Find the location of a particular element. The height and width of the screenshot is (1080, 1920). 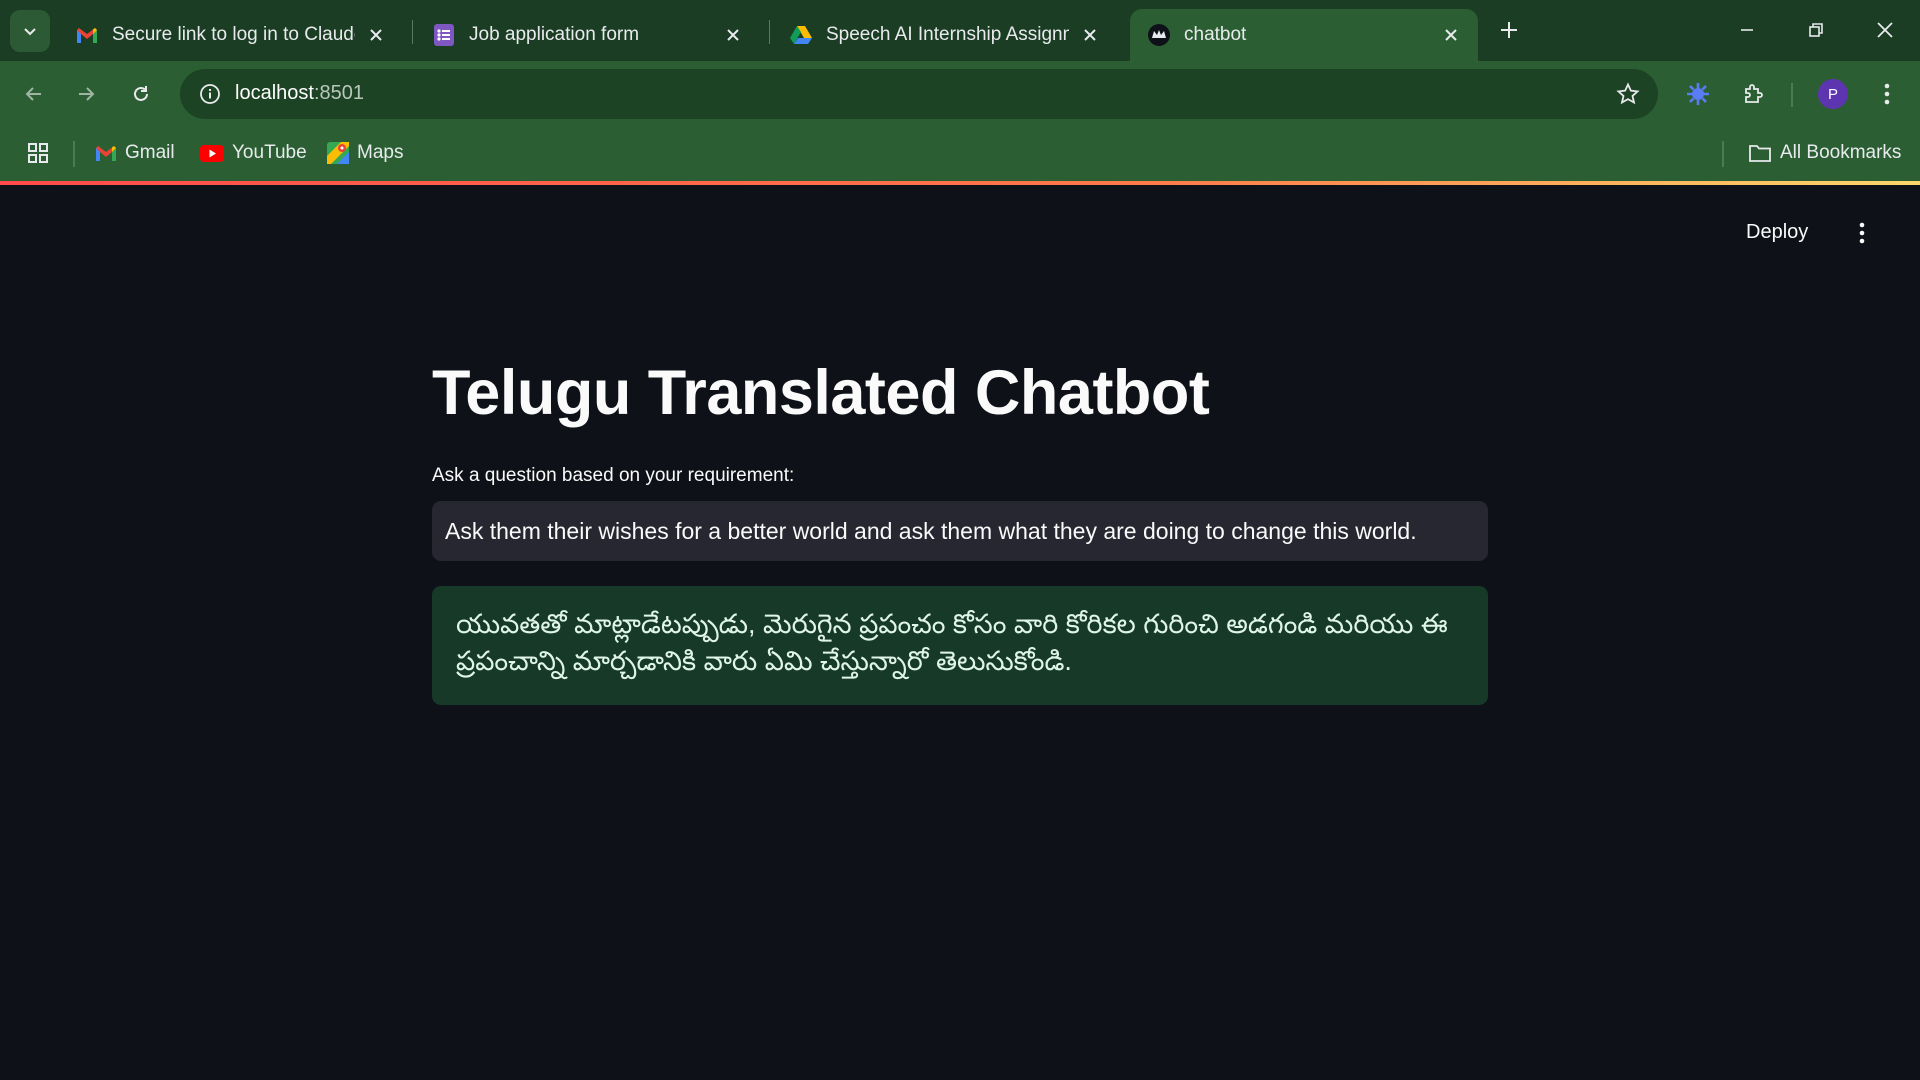

deploy-button: Deploy is located at coordinates (1777, 232).